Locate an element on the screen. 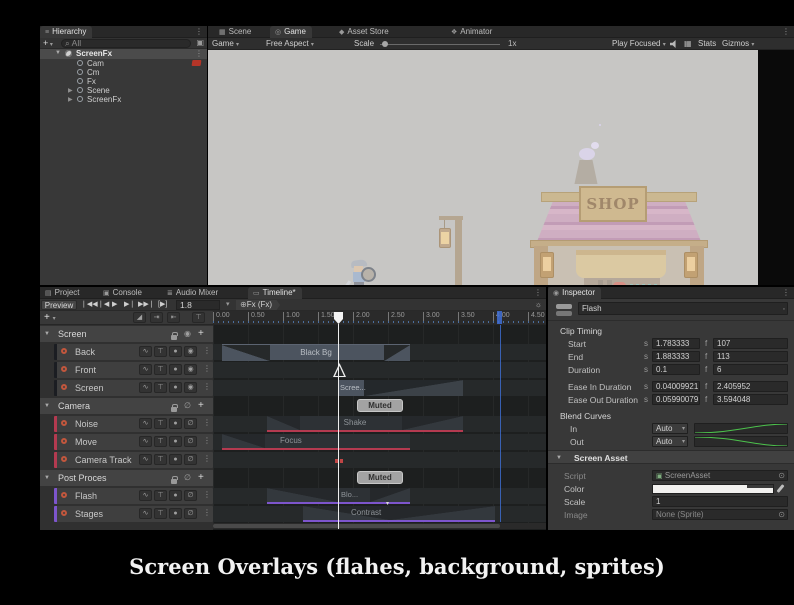 The height and width of the screenshot is (605, 794). track-screen: Screen ∿ ⊤ ● ◉ ⋮ is located at coordinates (133, 388).